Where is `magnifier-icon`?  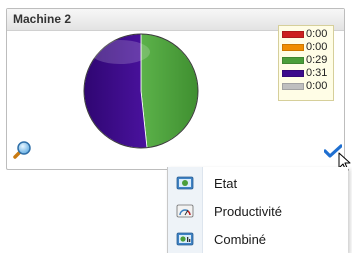
magnifier-icon is located at coordinates (22, 150).